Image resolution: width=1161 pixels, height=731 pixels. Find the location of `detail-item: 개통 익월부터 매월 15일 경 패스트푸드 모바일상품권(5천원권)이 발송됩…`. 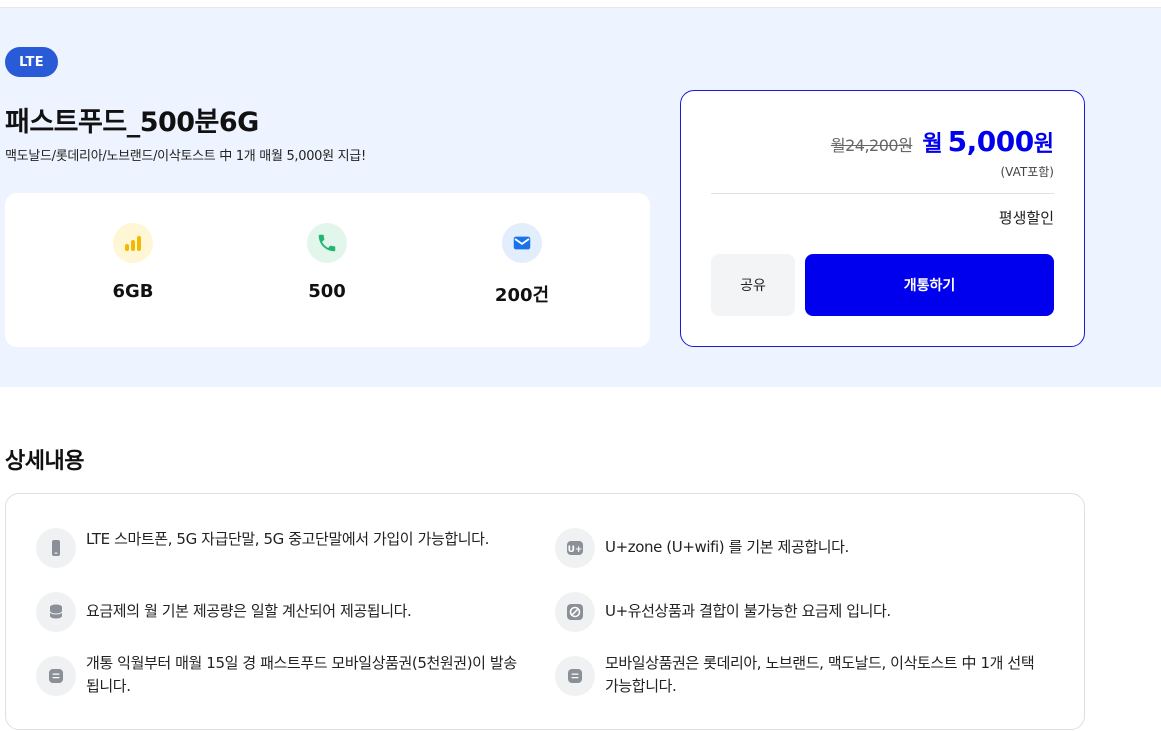

detail-item: 개통 익월부터 매월 15일 경 패스트푸드 모바일상품권(5천원권)이 발송됩… is located at coordinates (281, 675).